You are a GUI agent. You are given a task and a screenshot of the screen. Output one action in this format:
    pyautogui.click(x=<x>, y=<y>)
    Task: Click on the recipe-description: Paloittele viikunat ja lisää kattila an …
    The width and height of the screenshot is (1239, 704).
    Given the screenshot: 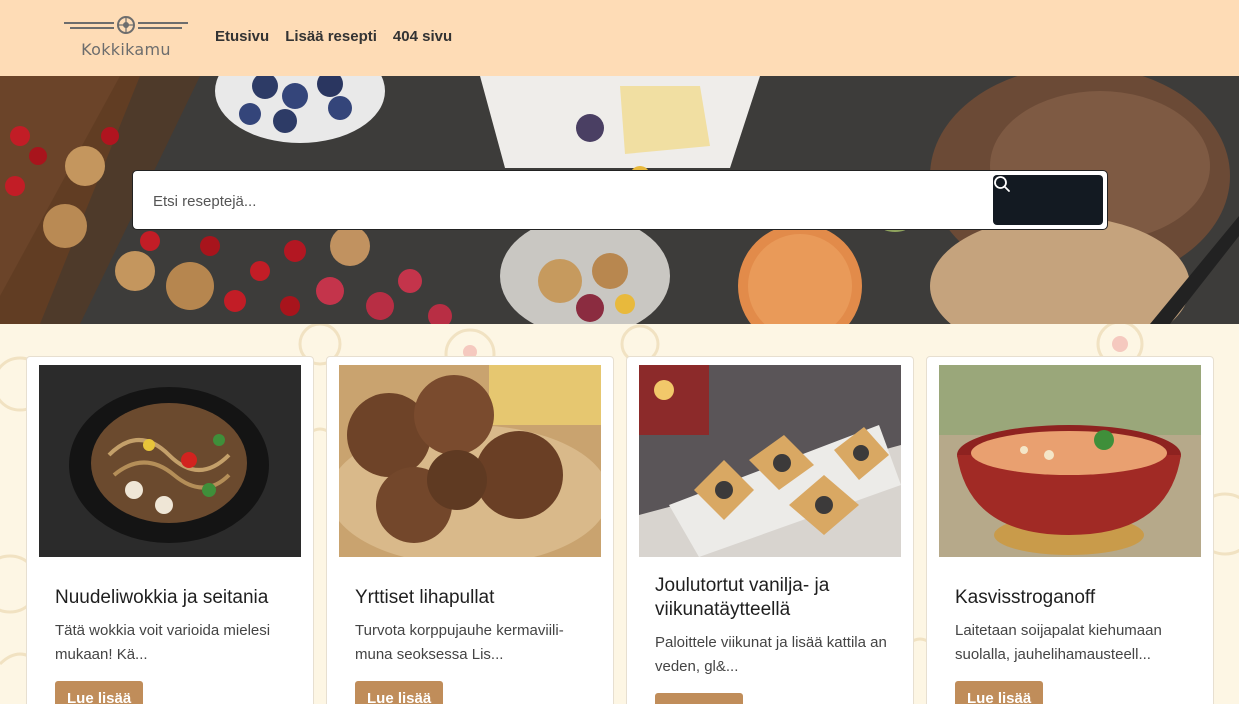 What is the action you would take?
    pyautogui.click(x=771, y=654)
    